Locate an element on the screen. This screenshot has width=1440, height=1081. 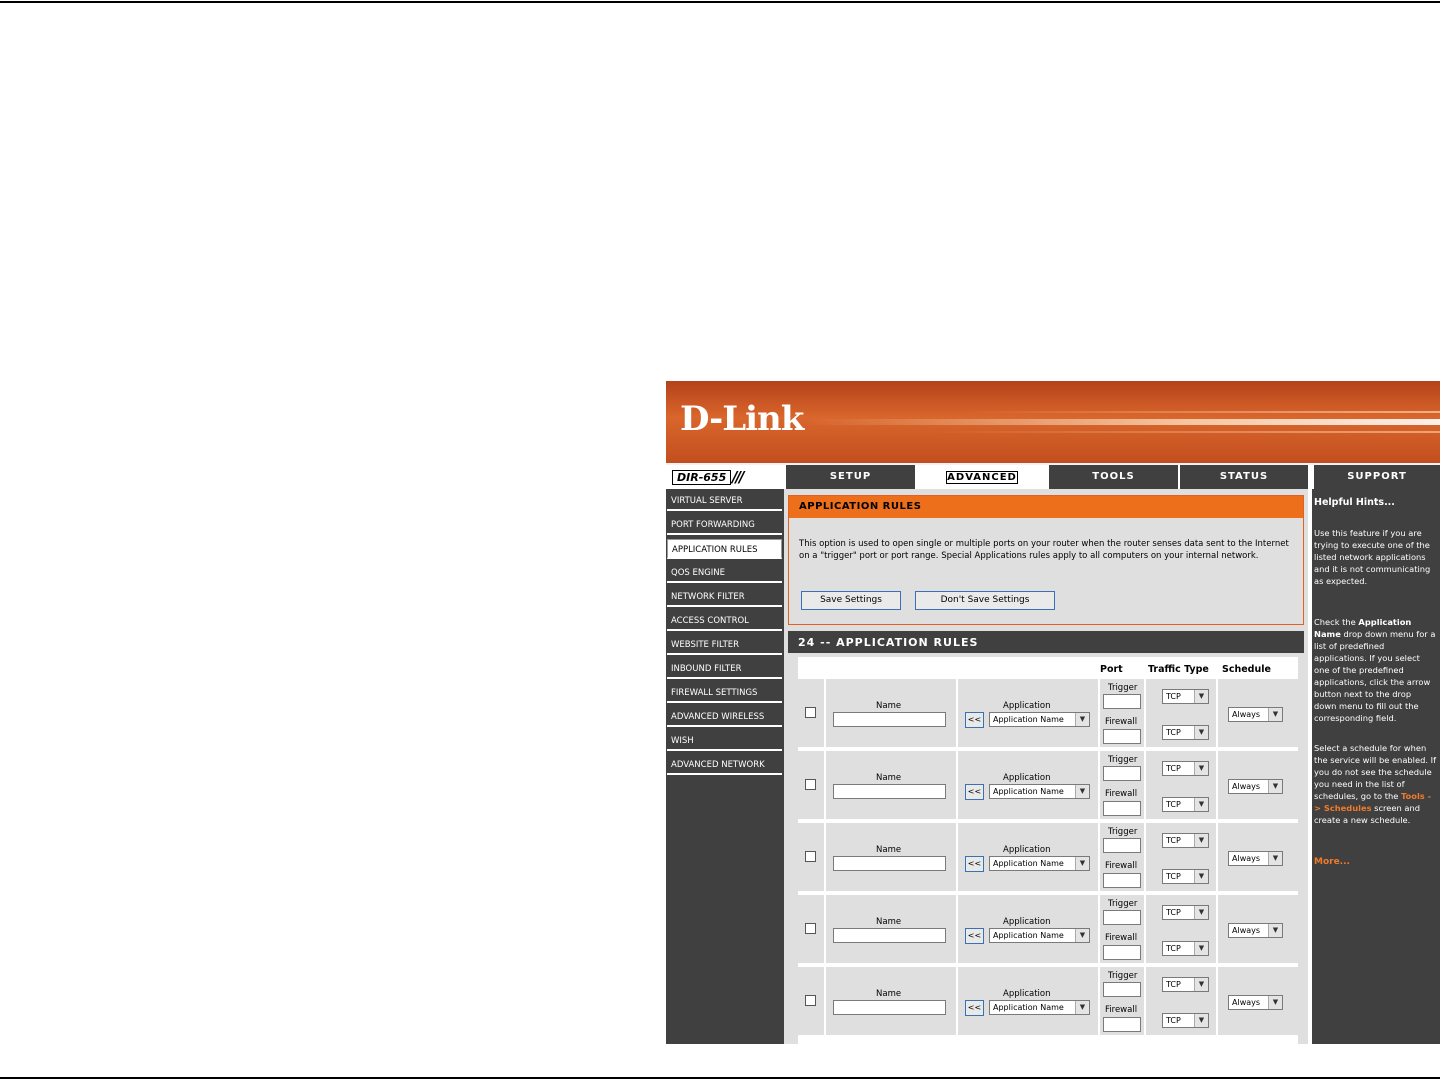
tab-tools: TOOLS is located at coordinates (1112, 477).